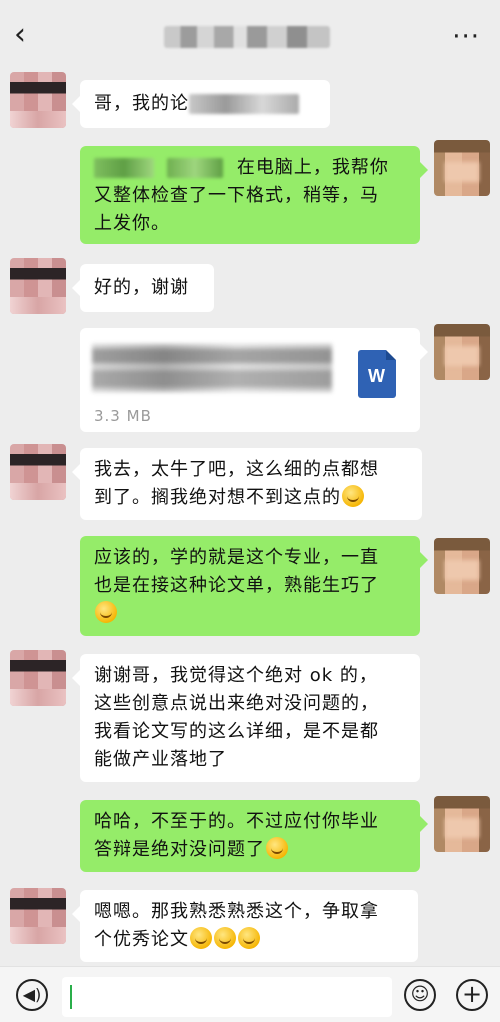  Describe the element at coordinates (472, 995) in the screenshot. I see `more-functions-button: +` at that location.